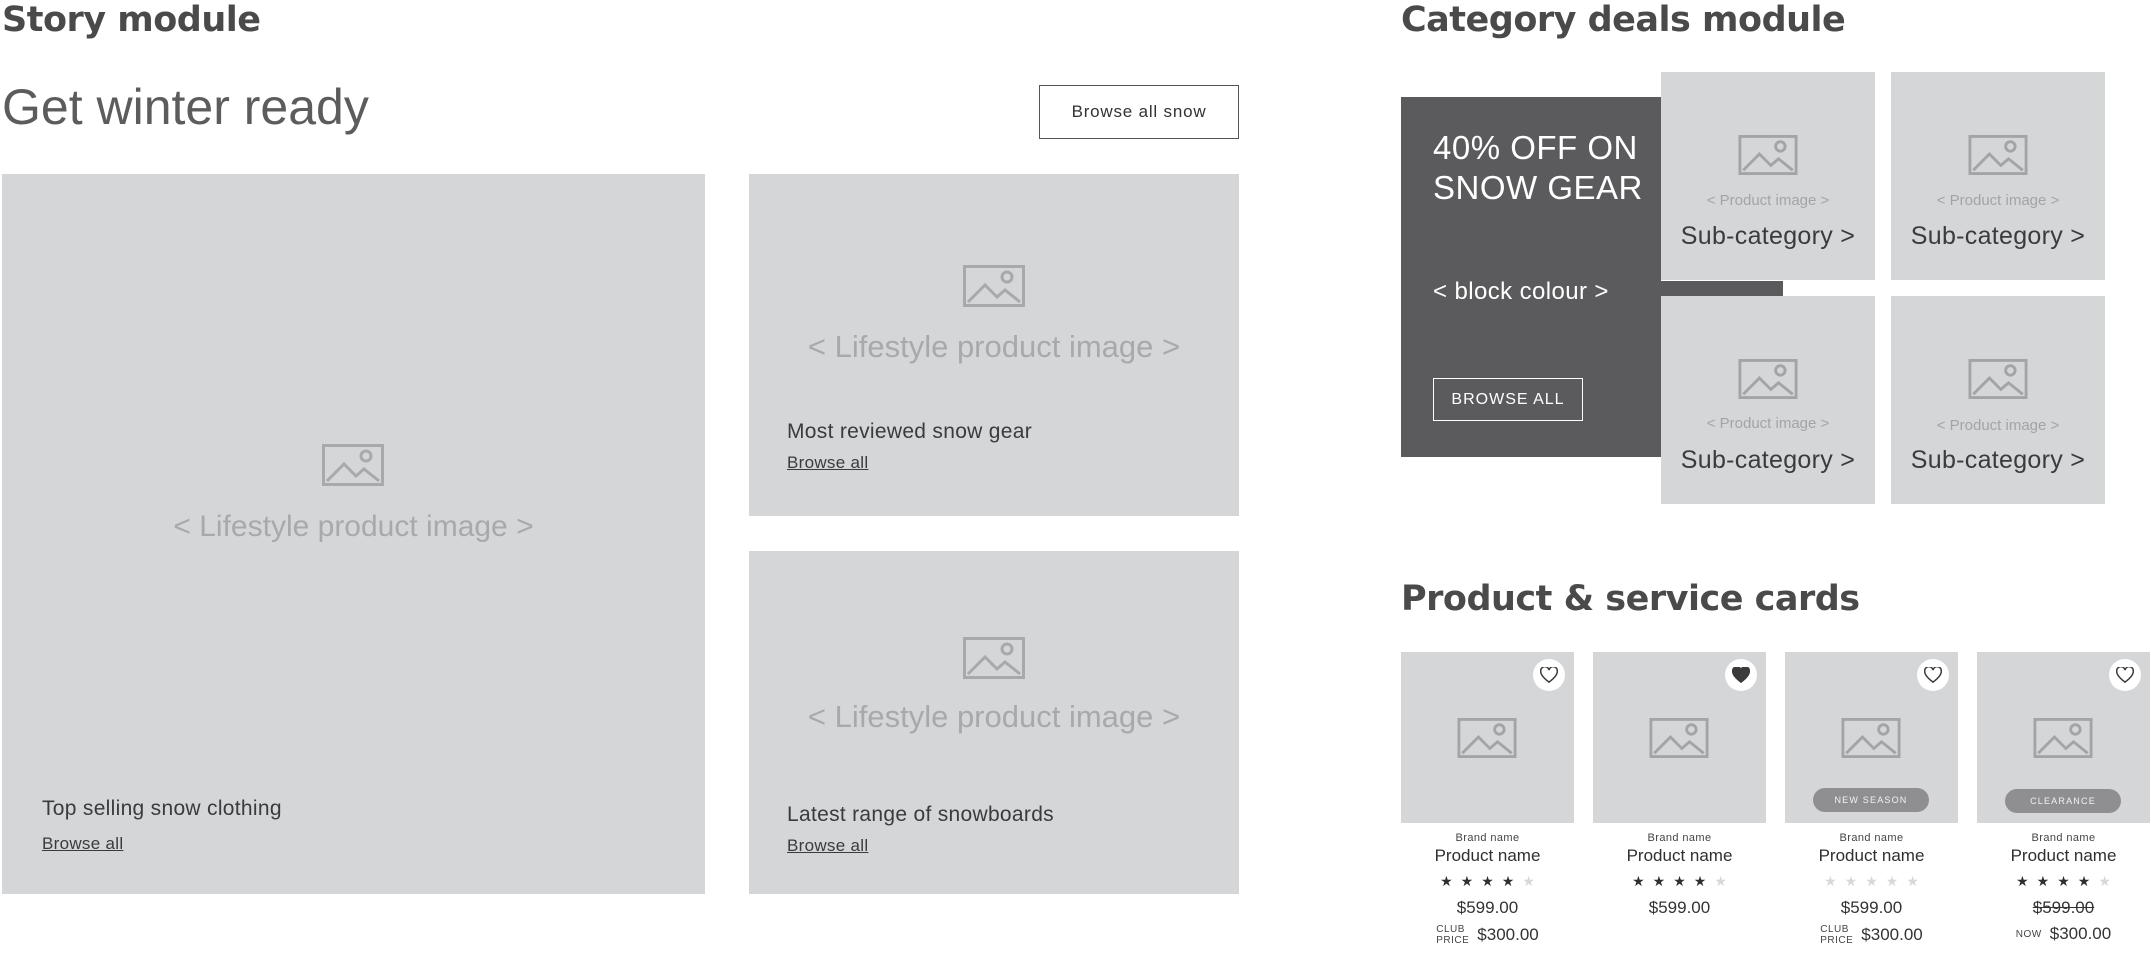  Describe the element at coordinates (920, 814) in the screenshot. I see `story-tile-caption: Latest range of snowboards` at that location.